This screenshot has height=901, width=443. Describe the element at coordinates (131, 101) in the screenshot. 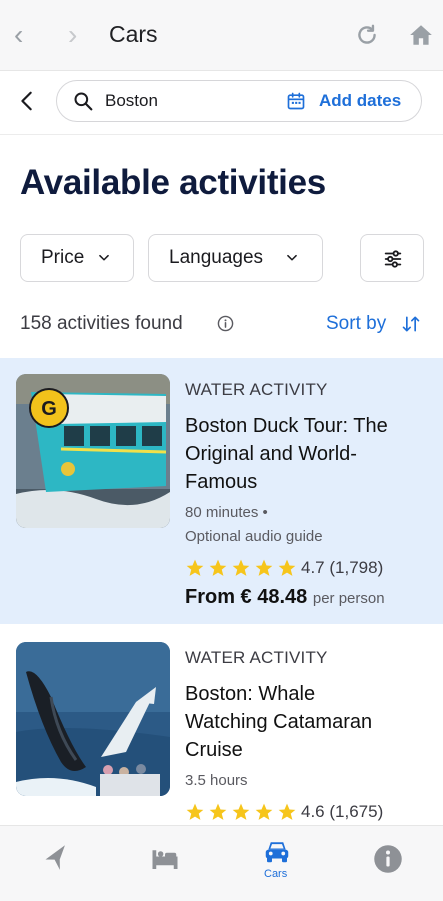

I see `search-query: Boston` at that location.